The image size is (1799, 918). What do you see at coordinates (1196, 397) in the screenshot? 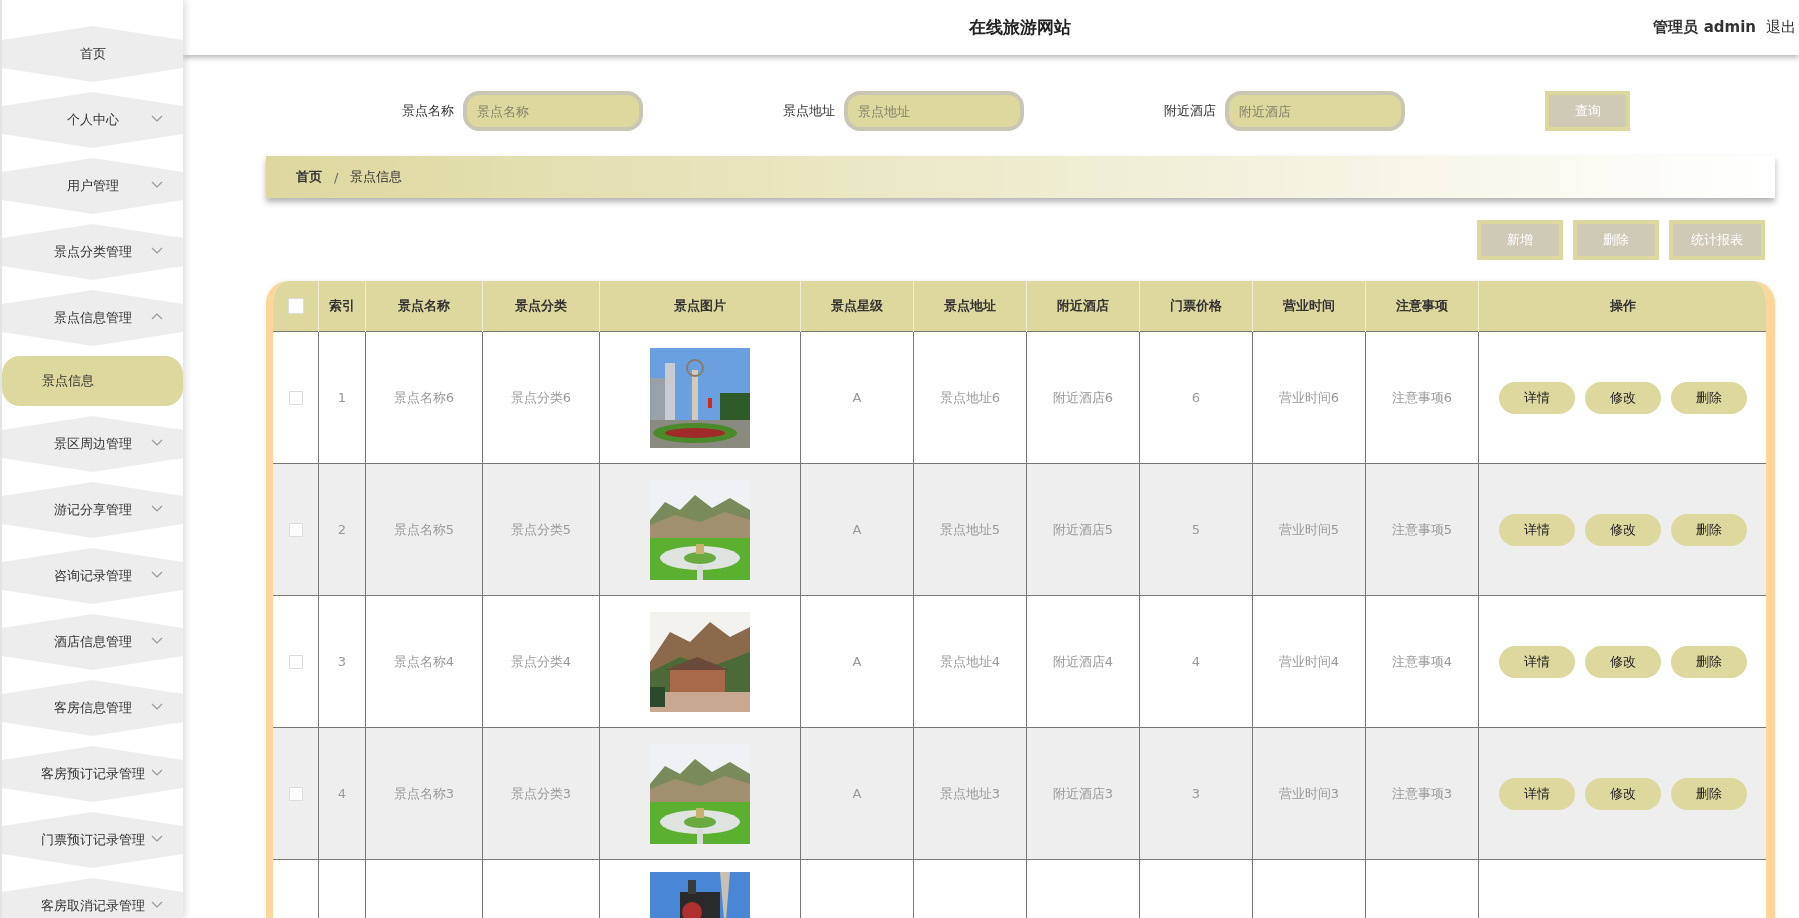
I see `table-cell: 6` at bounding box center [1196, 397].